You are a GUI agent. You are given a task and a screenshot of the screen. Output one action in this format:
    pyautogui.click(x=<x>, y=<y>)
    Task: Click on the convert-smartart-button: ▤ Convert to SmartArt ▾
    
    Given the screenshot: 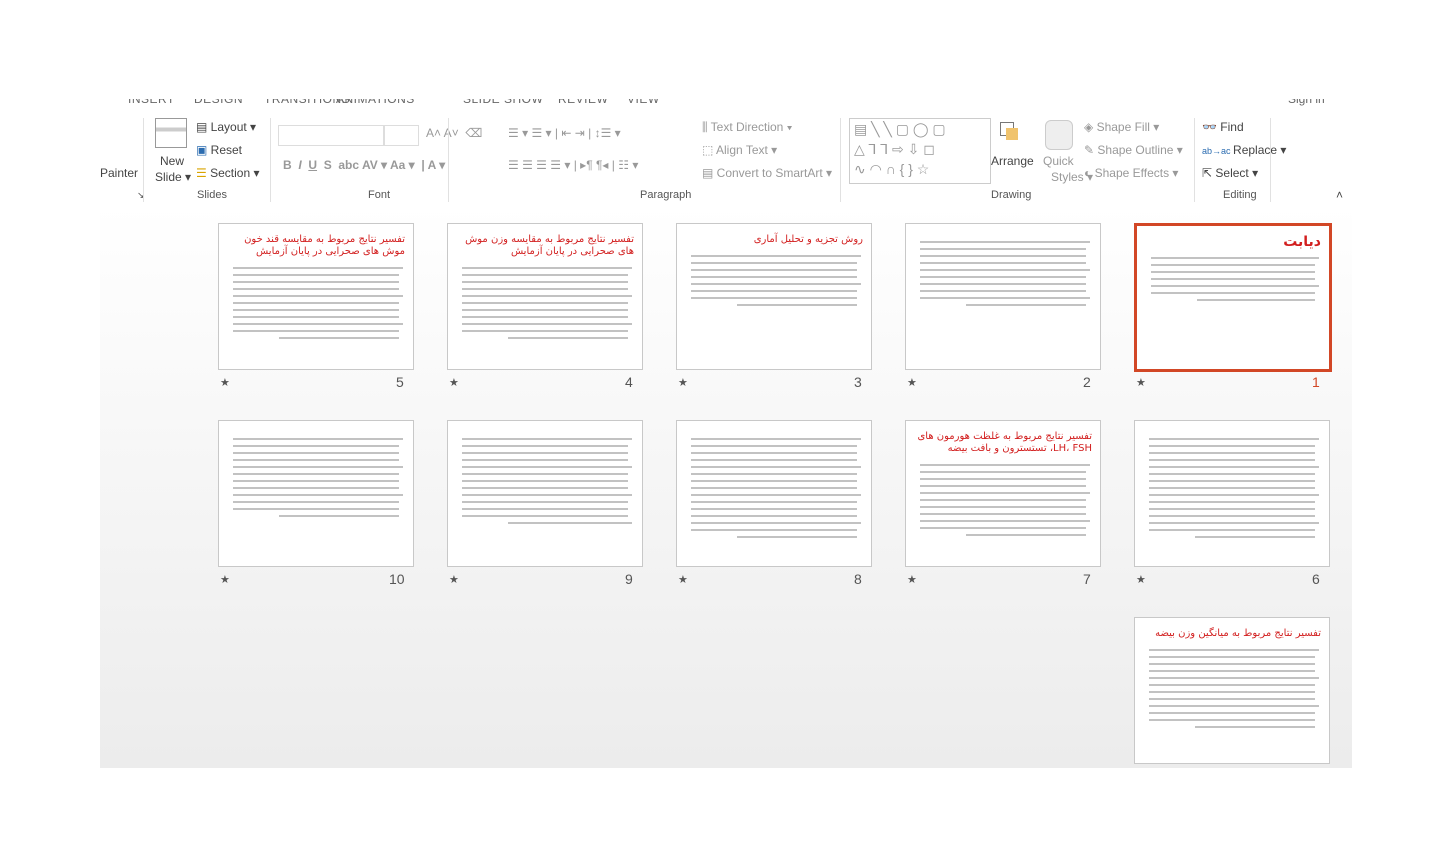 What is the action you would take?
    pyautogui.click(x=767, y=173)
    